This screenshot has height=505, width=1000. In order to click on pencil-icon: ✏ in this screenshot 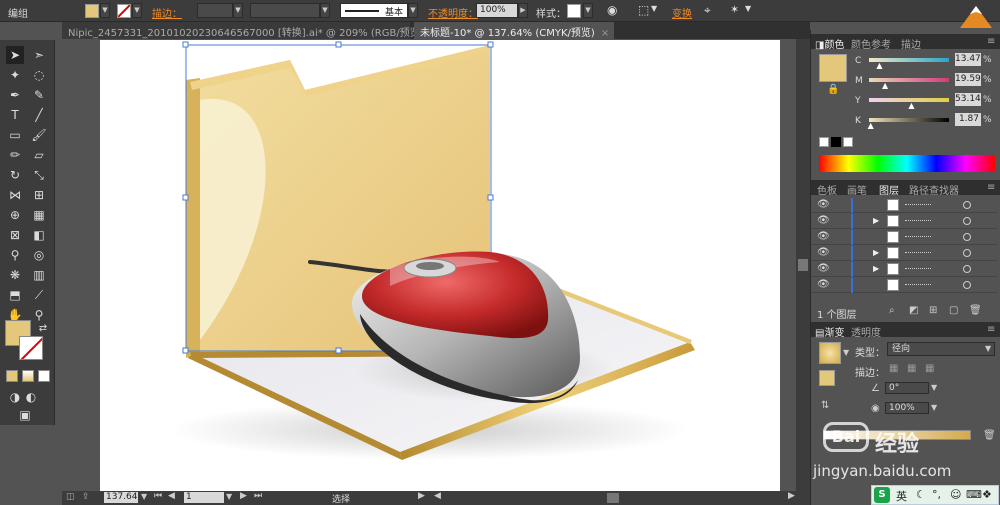, I will do `click(15, 155)`.